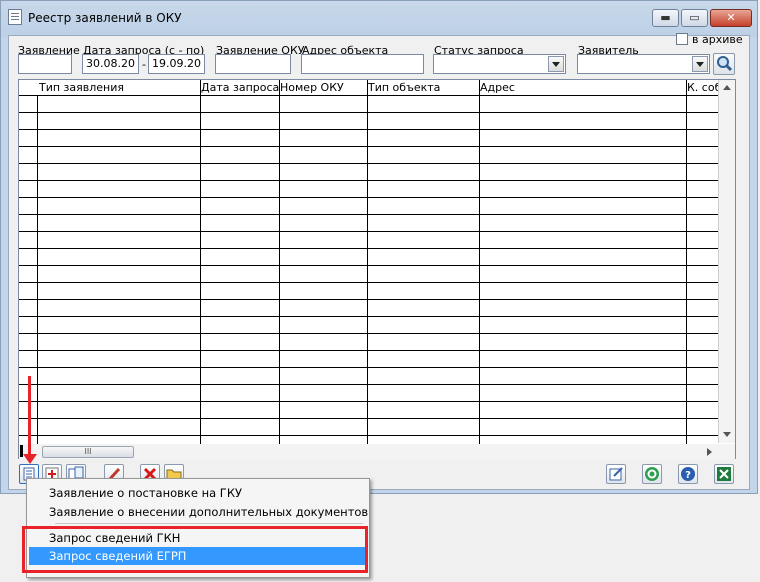  Describe the element at coordinates (29, 416) in the screenshot. I see `annotation-arrow-shaft` at that location.